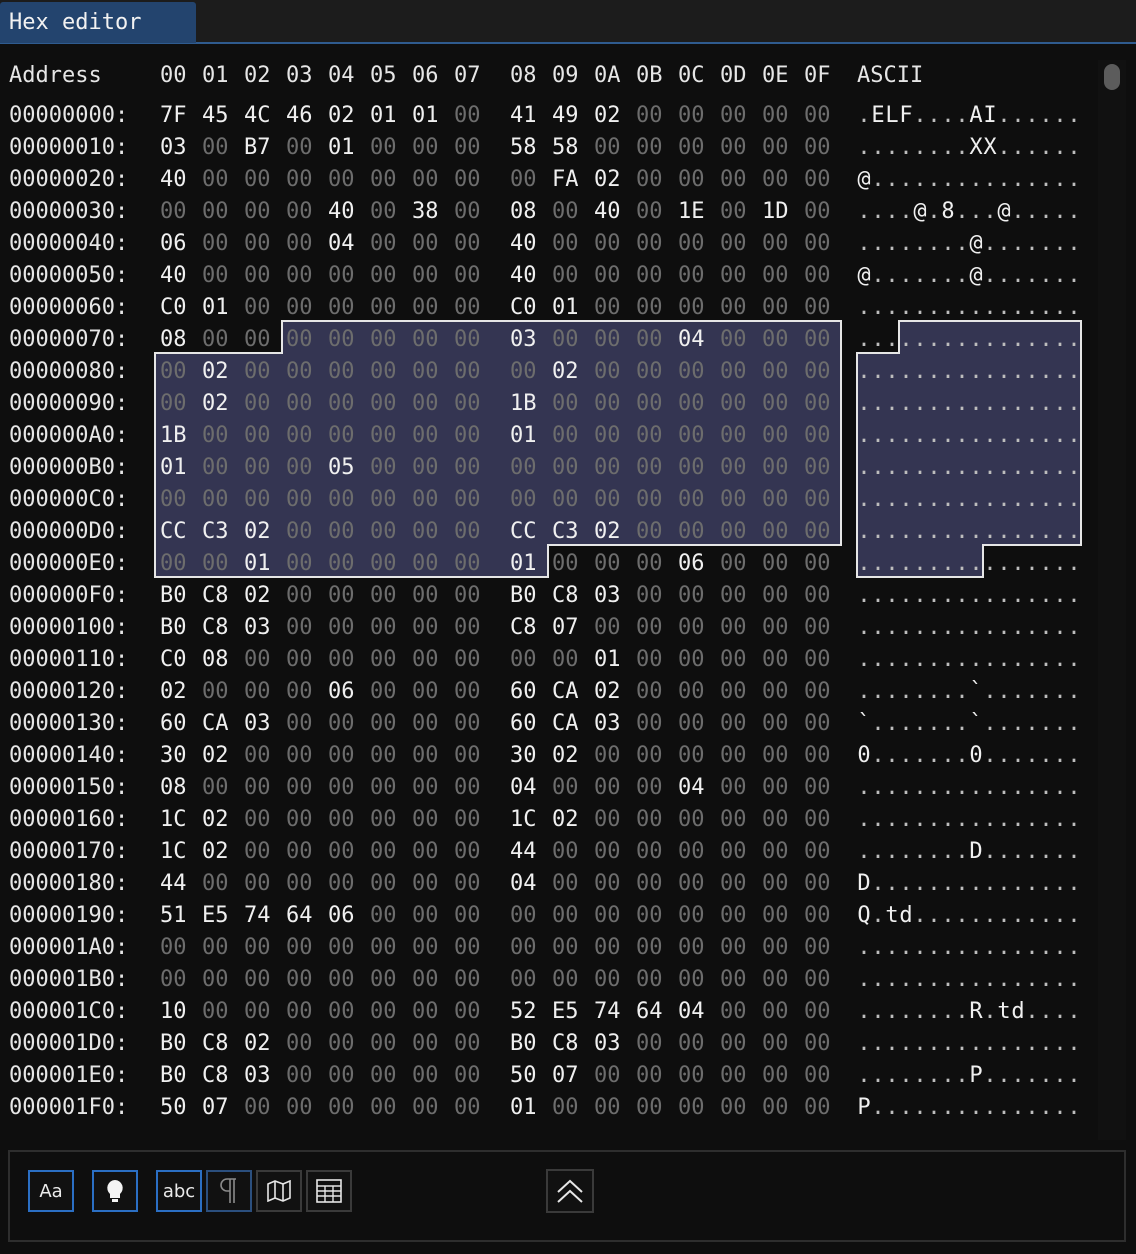 The height and width of the screenshot is (1254, 1136). I want to click on hex-byte-cell: B0, so click(523, 596).